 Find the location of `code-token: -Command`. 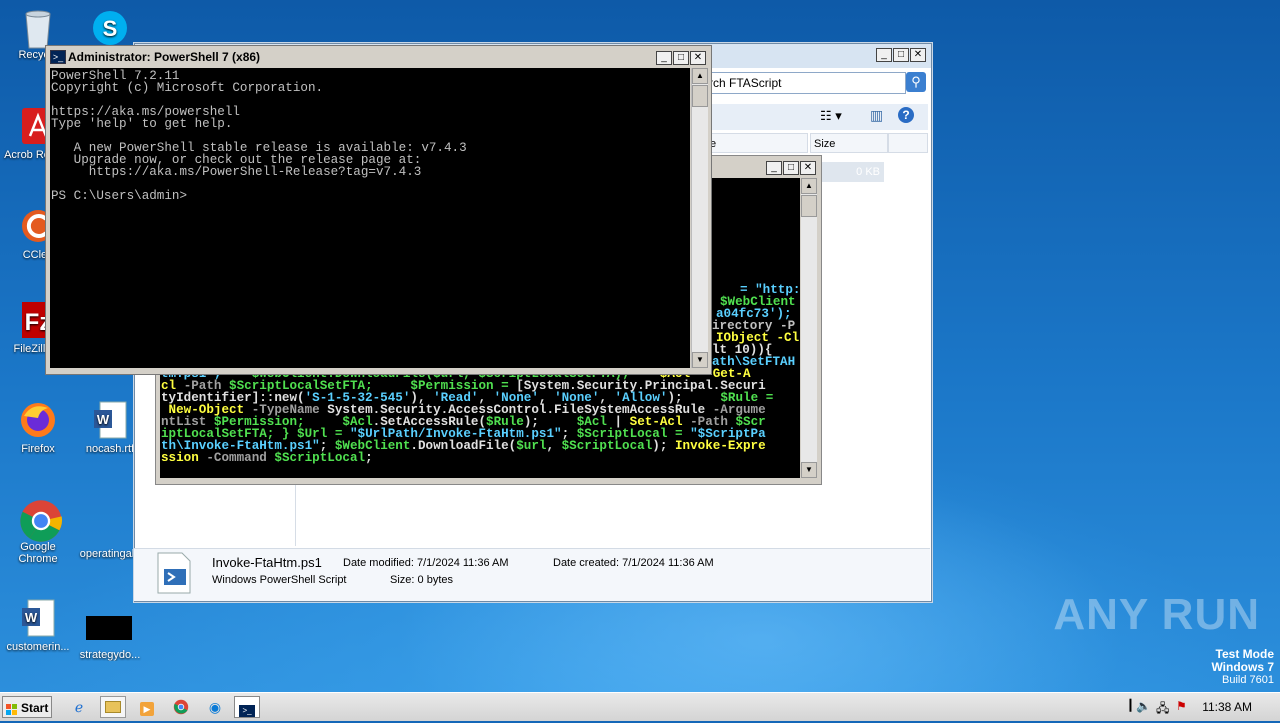

code-token: -Command is located at coordinates (240, 458).